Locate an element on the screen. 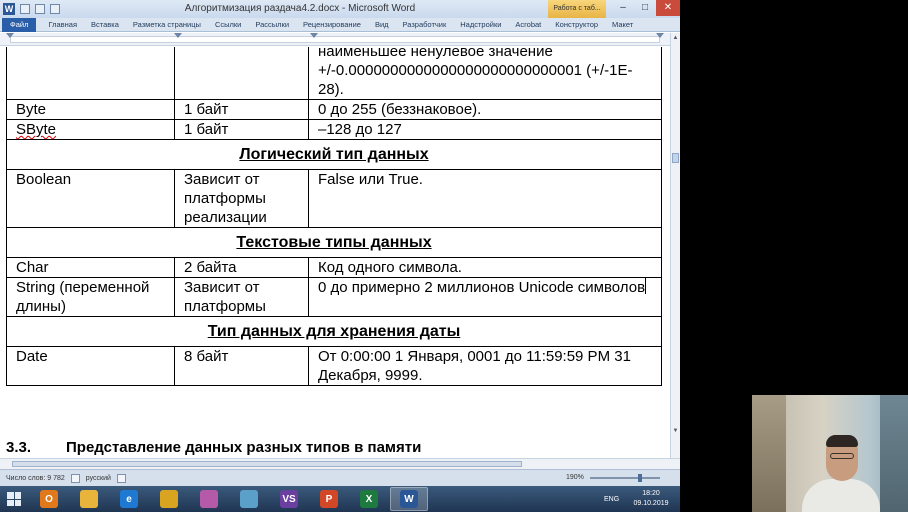  taskbar-button: O is located at coordinates (49, 499).